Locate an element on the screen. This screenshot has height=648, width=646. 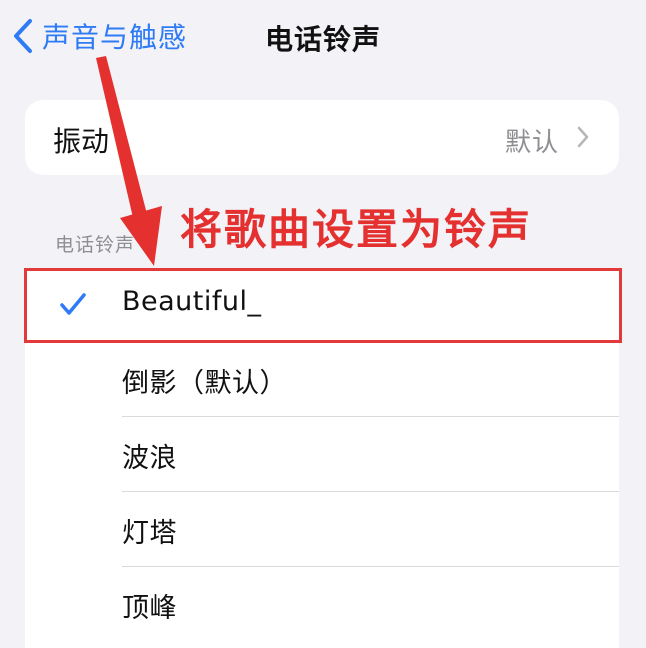
navigation-bar: 声音与触感 电话铃声 is located at coordinates (323, 40).